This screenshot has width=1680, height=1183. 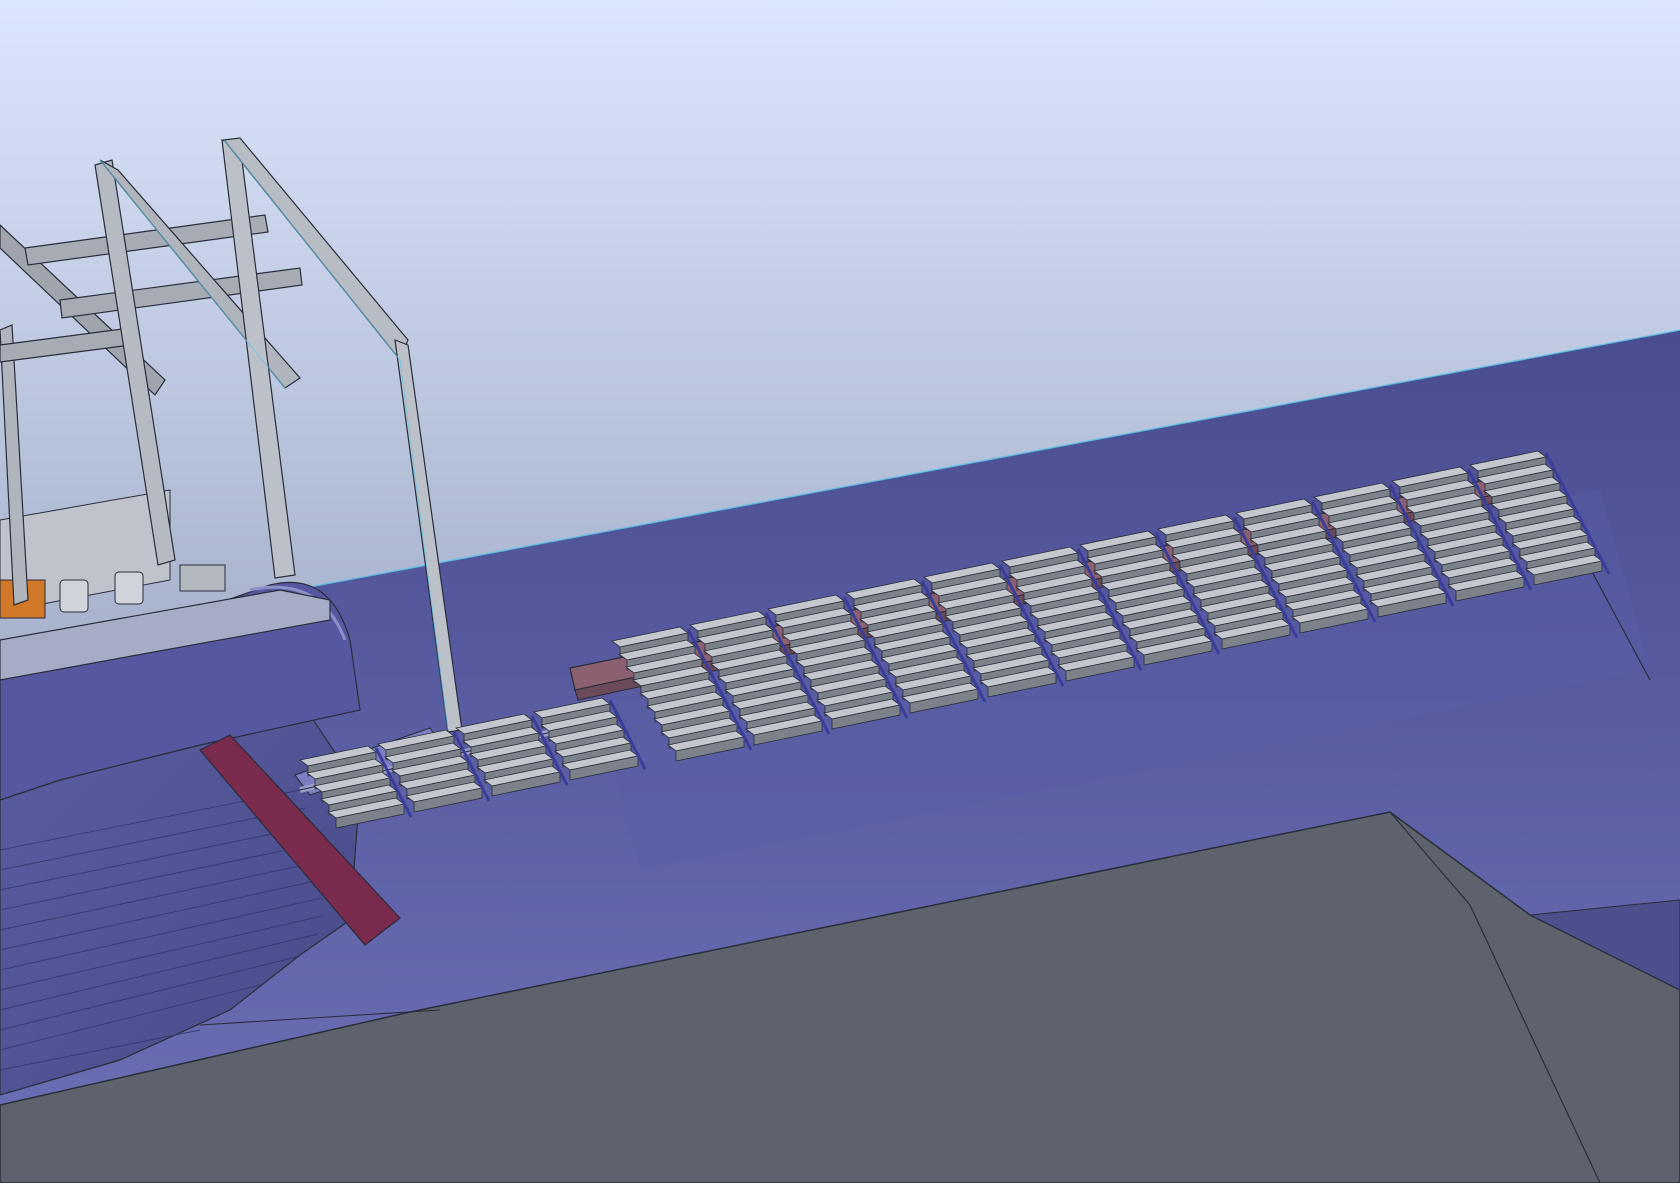 I want to click on bollard-right, so click(x=129, y=588).